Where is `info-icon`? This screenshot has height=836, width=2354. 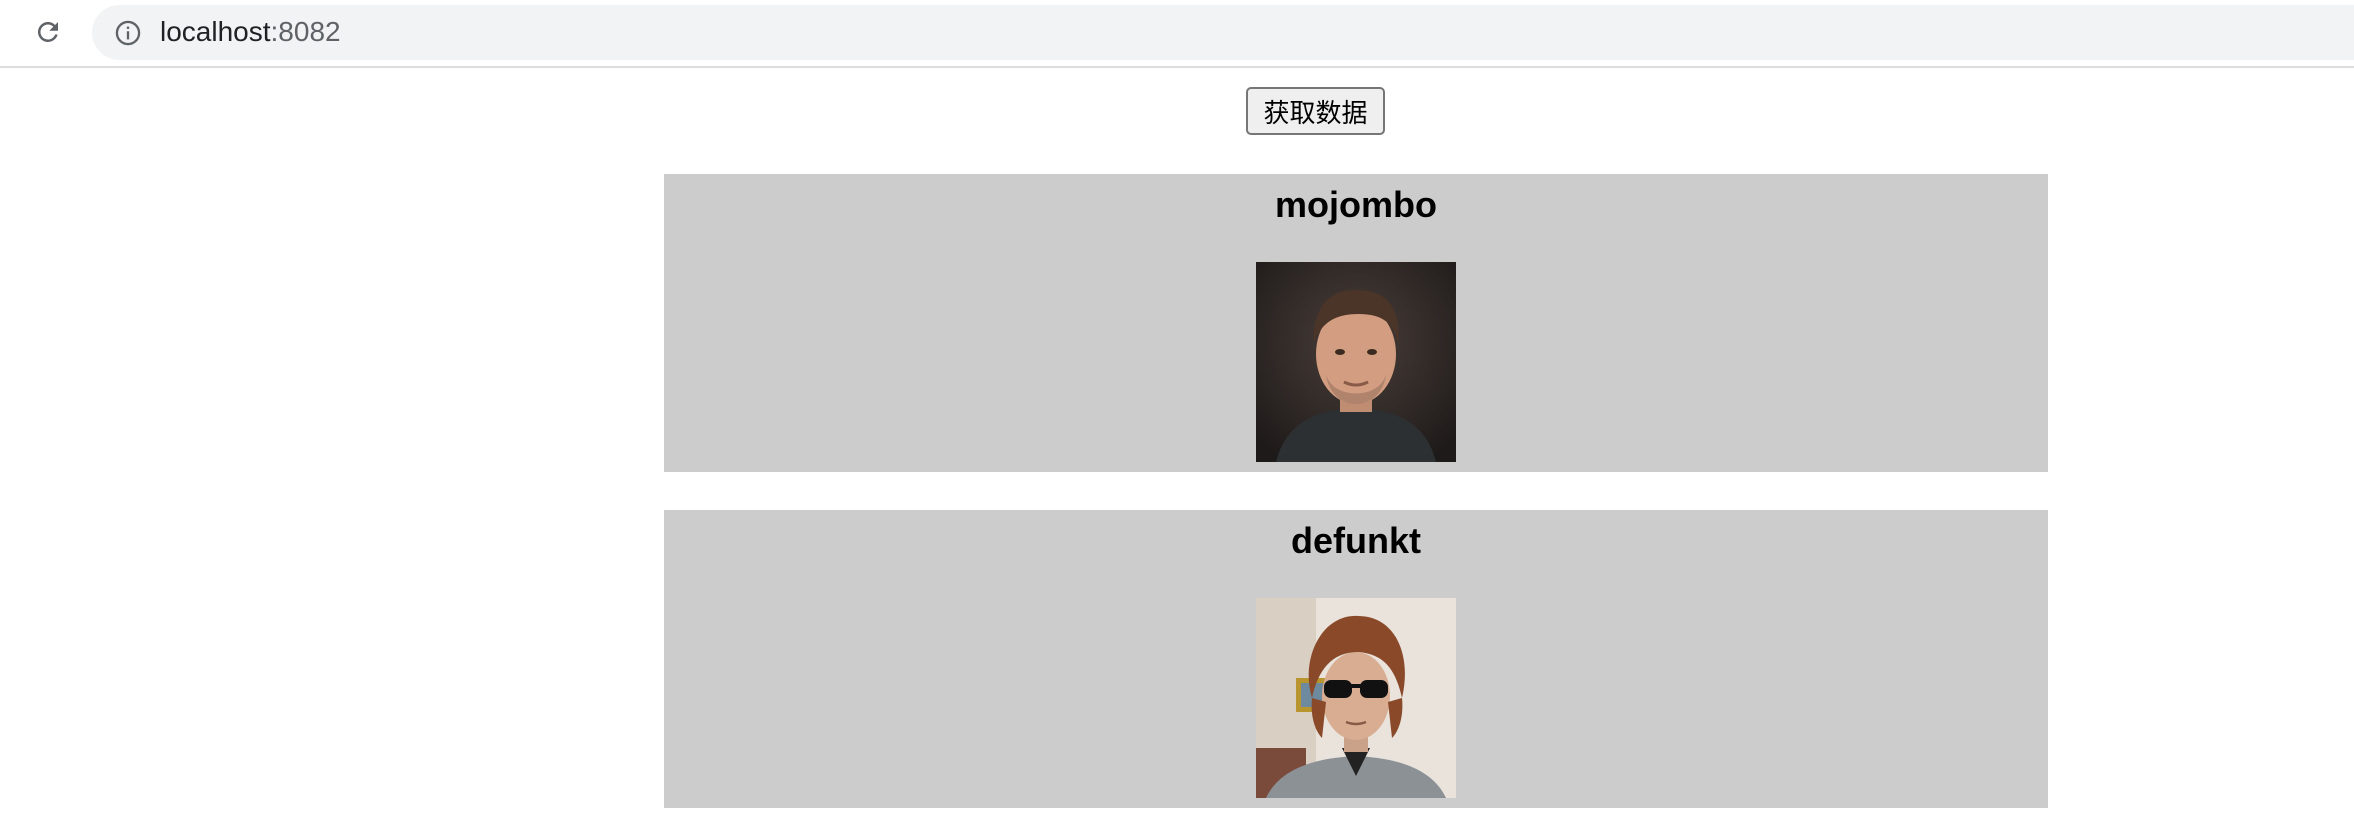
info-icon is located at coordinates (128, 33).